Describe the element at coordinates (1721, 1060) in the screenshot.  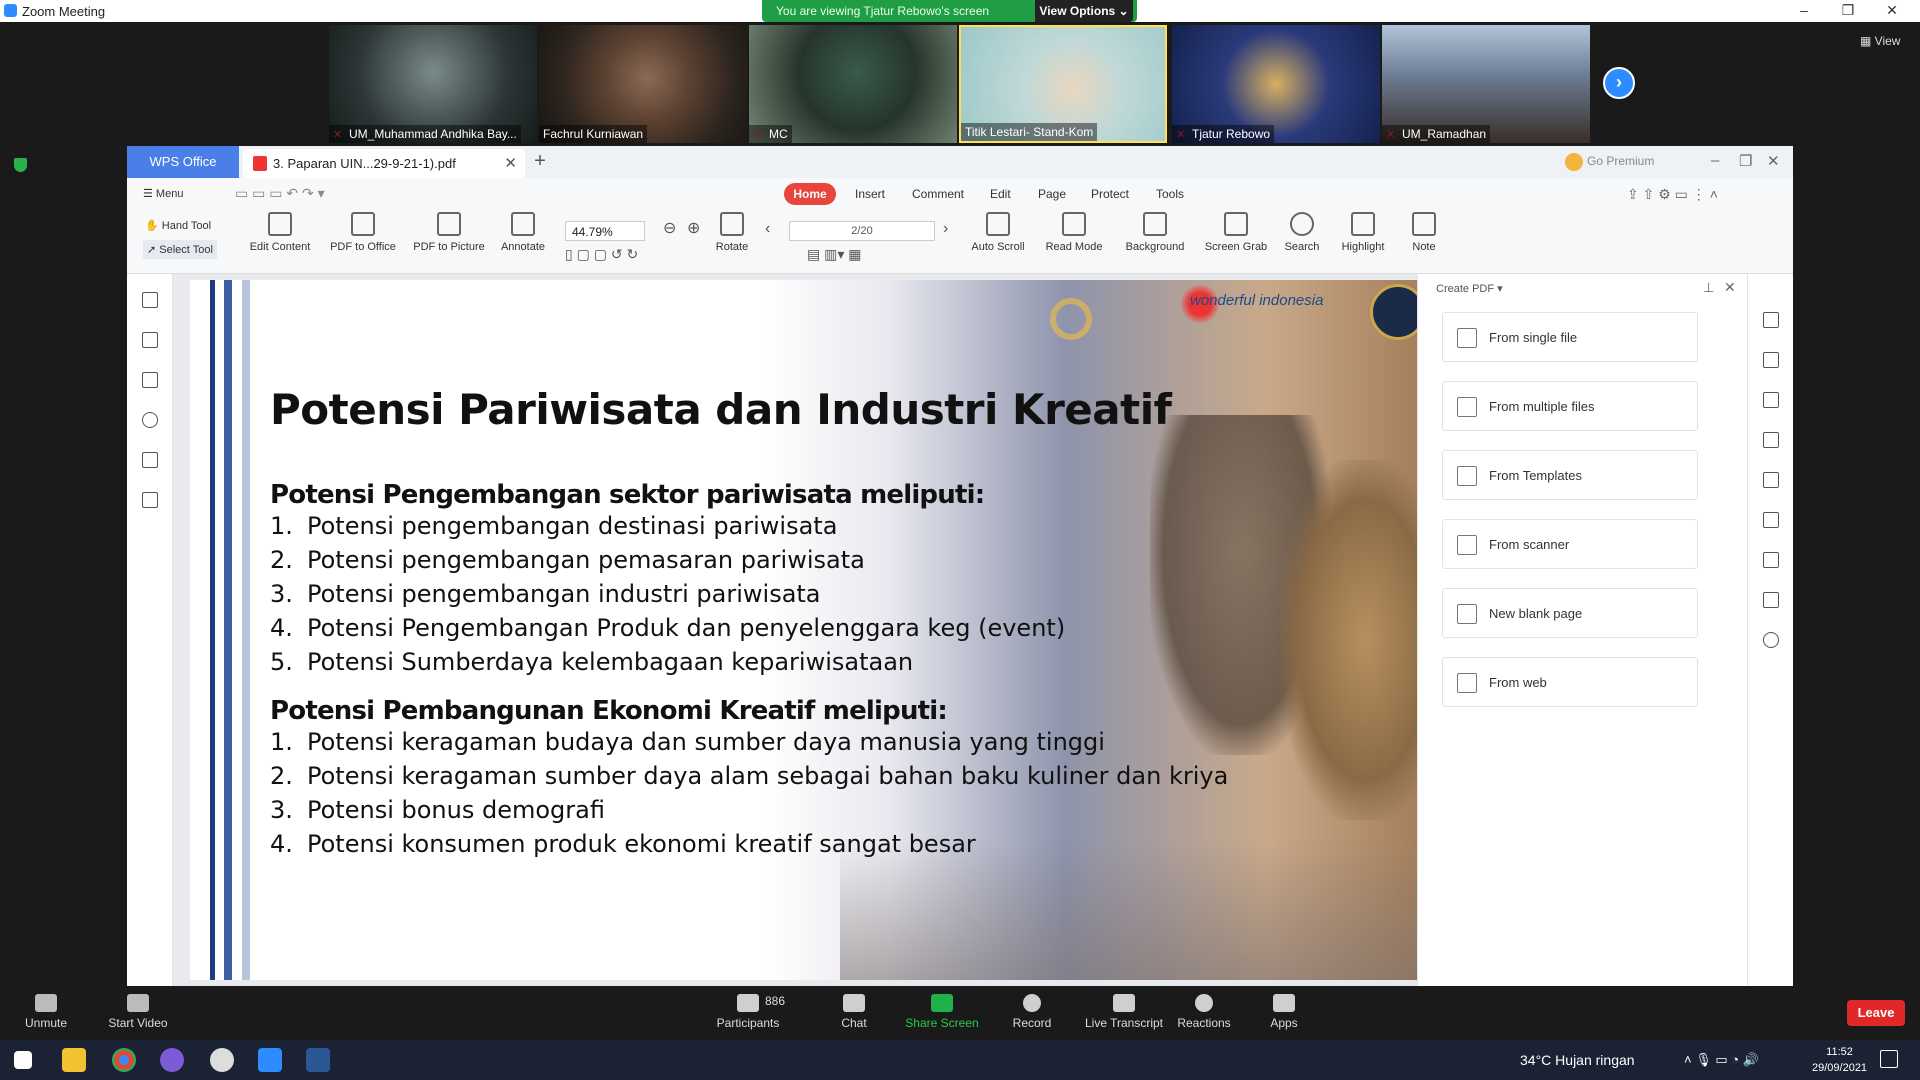
I see `tray-icons: ˄ 🎙 ▭ ◔ 🔊` at that location.